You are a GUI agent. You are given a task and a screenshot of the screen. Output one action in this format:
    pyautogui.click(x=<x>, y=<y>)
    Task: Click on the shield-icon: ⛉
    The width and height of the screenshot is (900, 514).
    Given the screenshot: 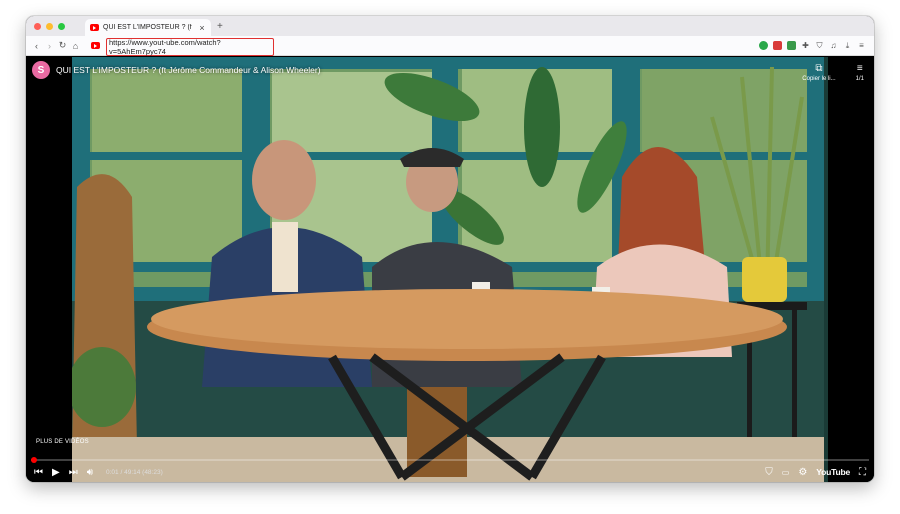 What is the action you would take?
    pyautogui.click(x=819, y=45)
    